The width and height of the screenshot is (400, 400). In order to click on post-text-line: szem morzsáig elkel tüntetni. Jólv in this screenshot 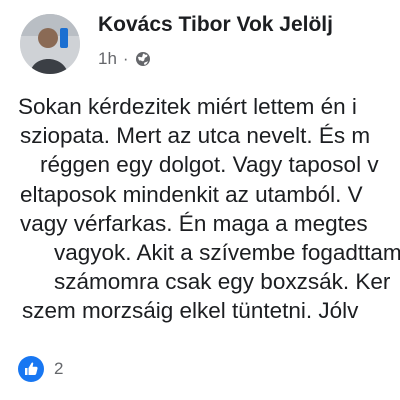, I will do `click(190, 311)`.